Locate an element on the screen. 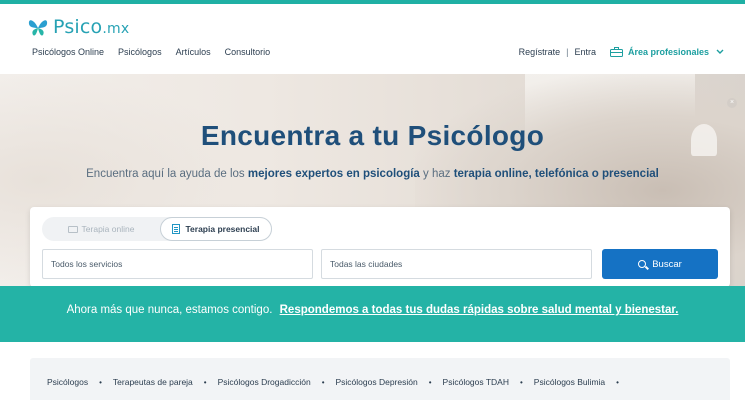 This screenshot has width=745, height=400. category-link: Psicólogos Bulimia is located at coordinates (569, 382).